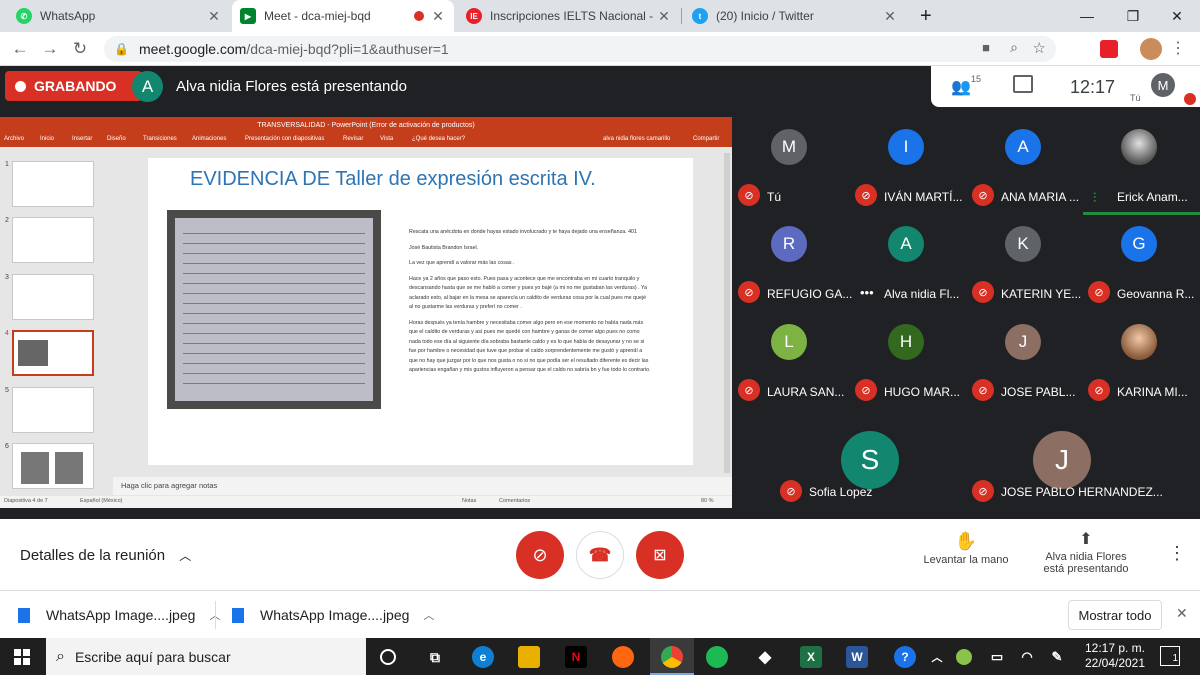  I want to click on excel-icon: X, so click(811, 657).